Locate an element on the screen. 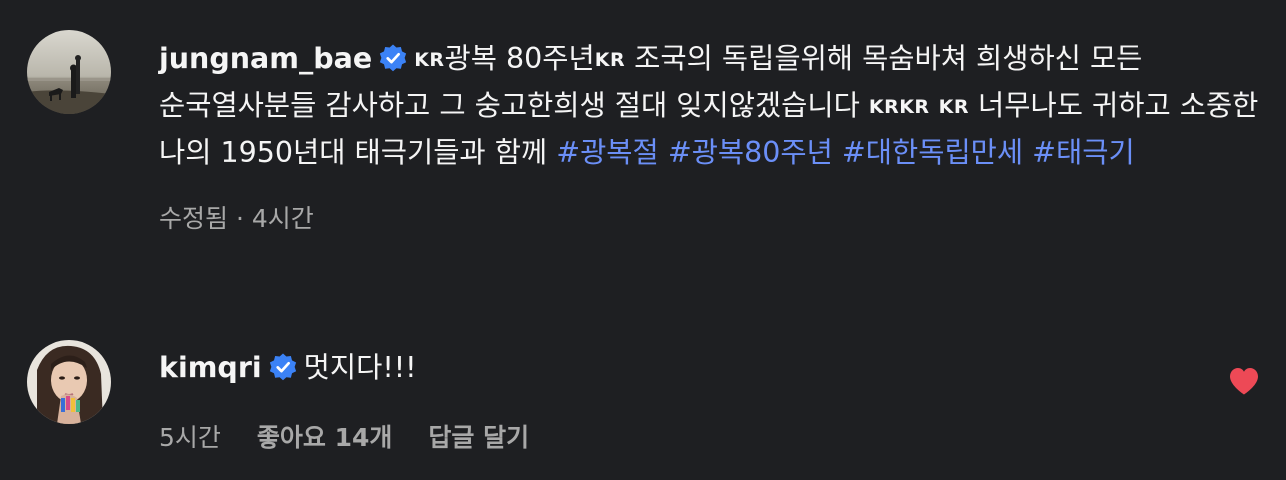 This screenshot has height=480, width=1286. commenter-avatar is located at coordinates (69, 382).